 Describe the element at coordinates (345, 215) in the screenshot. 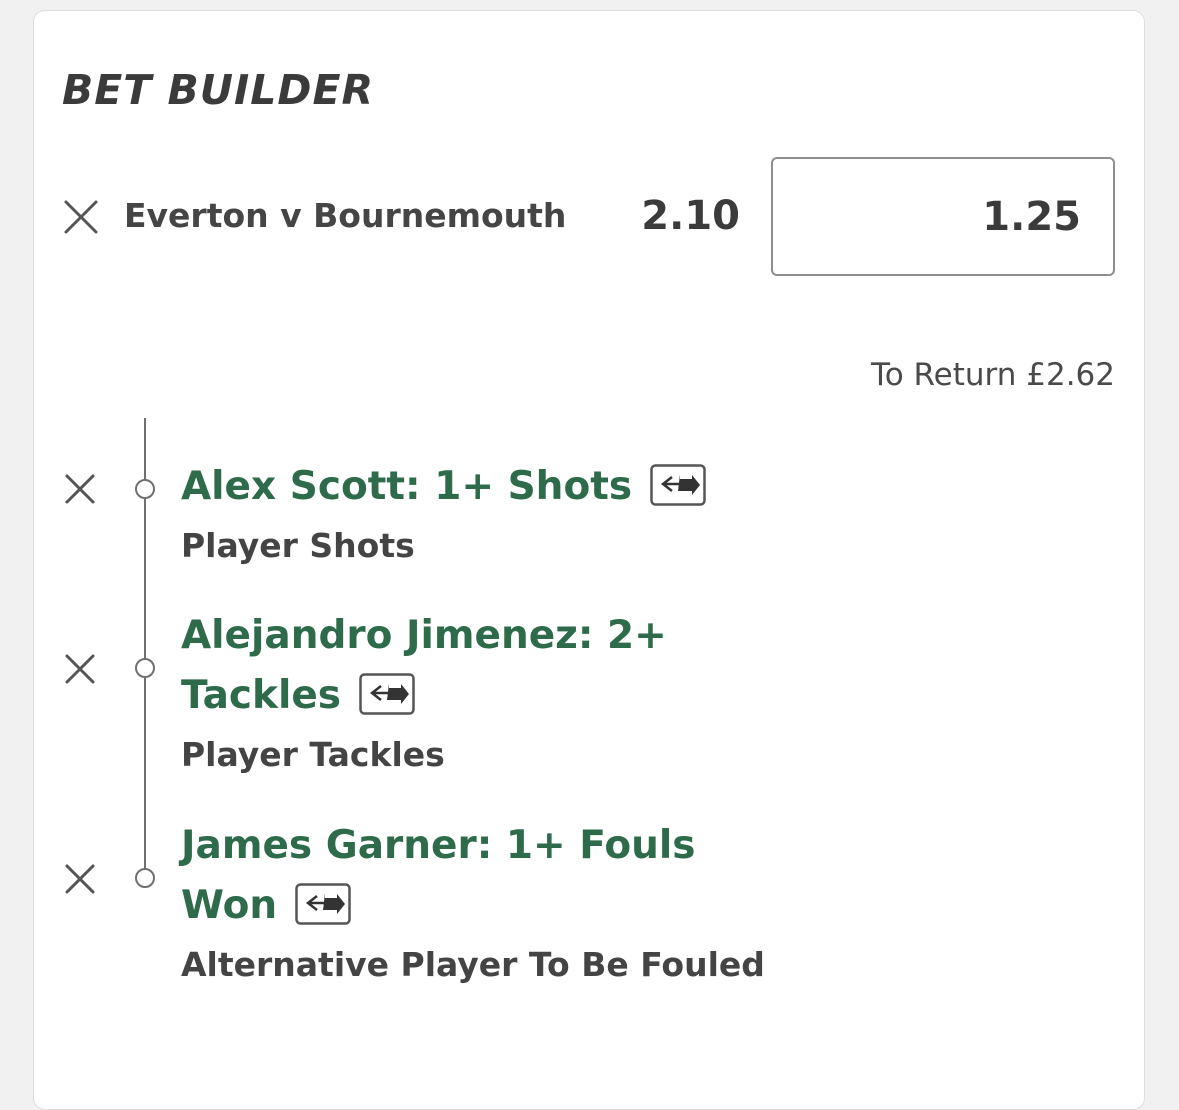

I see `event-name: Everton v Bournemouth` at that location.